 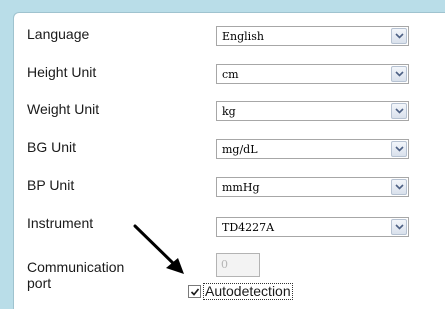 I want to click on height-unit-select: cm, so click(x=312, y=74).